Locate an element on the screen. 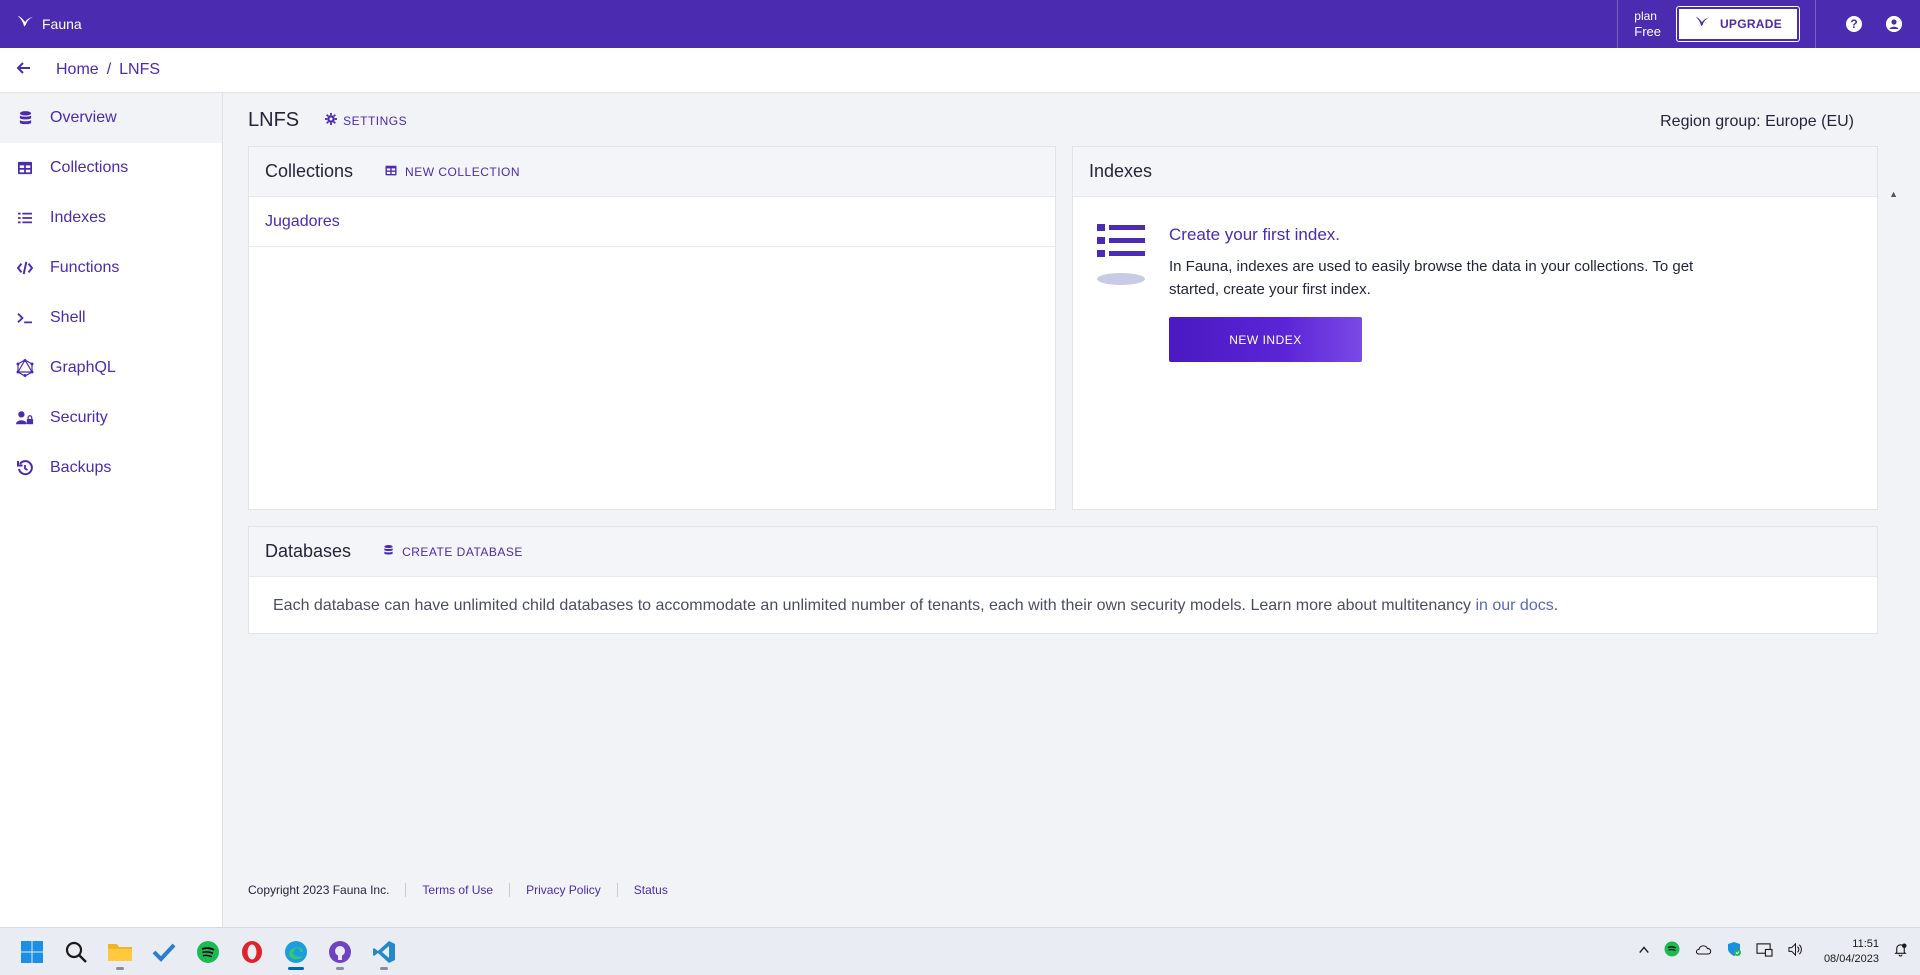 This screenshot has width=1920, height=975. clock-time: 11:51 is located at coordinates (1865, 943).